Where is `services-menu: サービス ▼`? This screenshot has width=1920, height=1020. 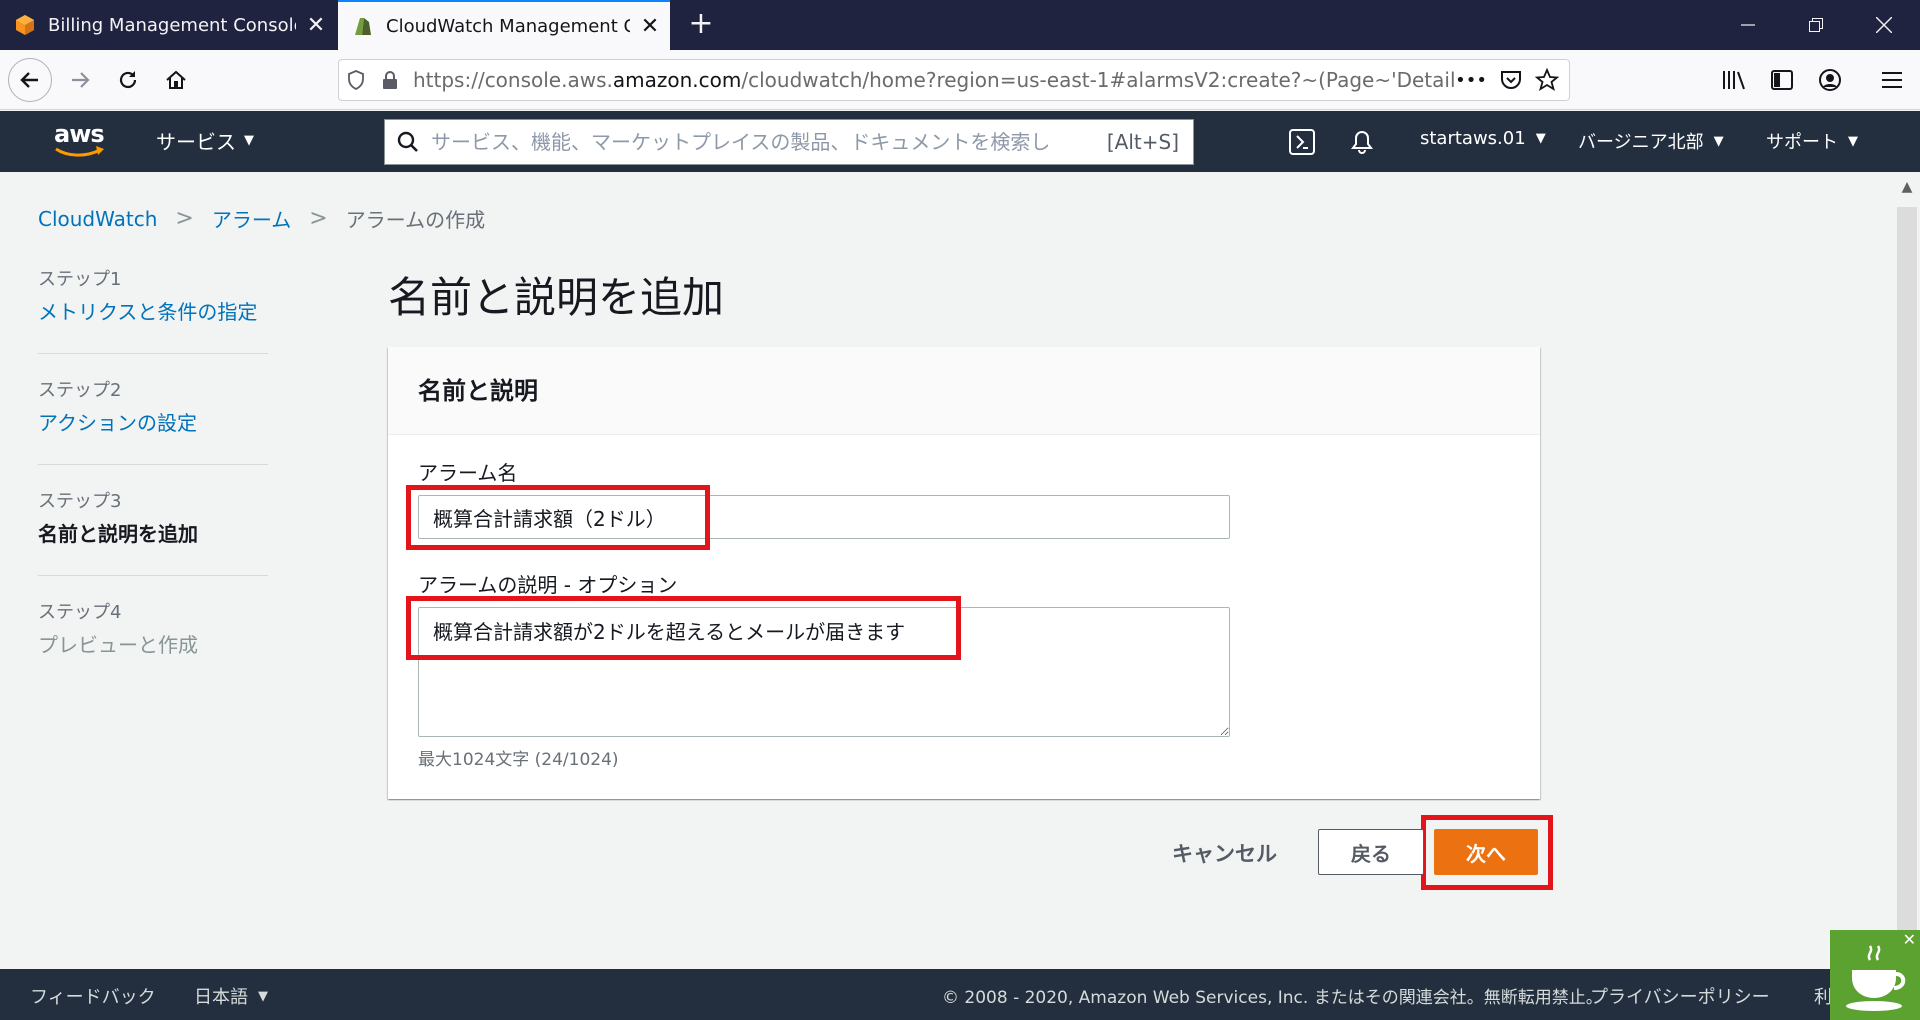 services-menu: サービス ▼ is located at coordinates (205, 140).